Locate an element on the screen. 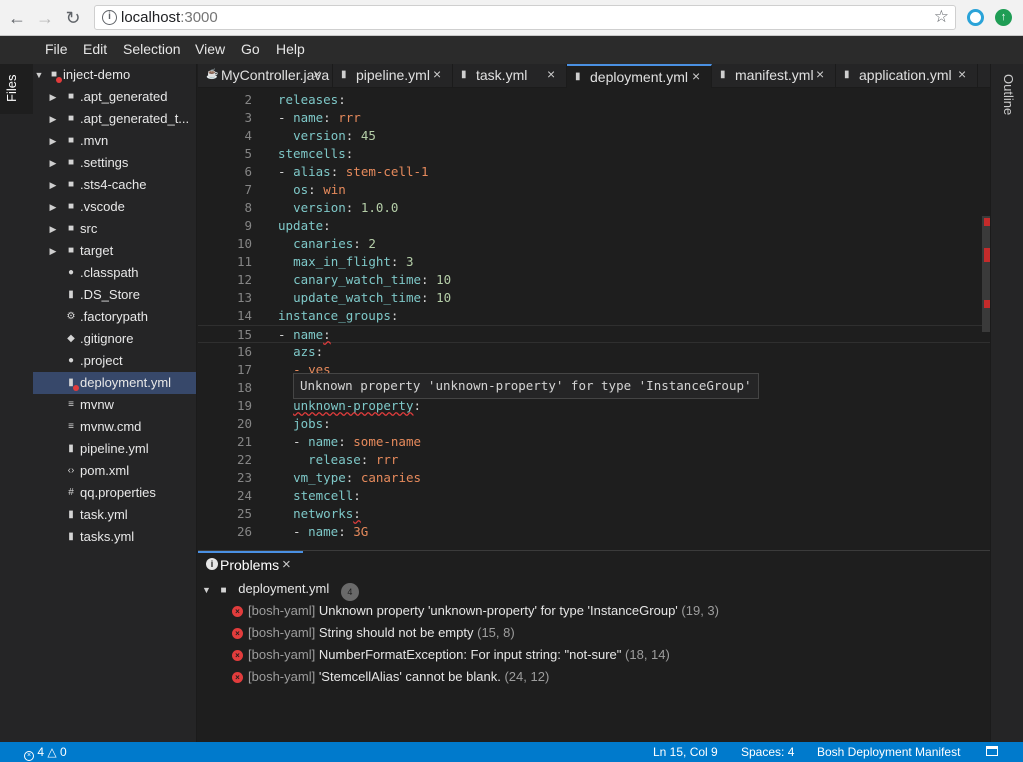 This screenshot has height=762, width=1023. star-icon: ☆ is located at coordinates (941, 17).